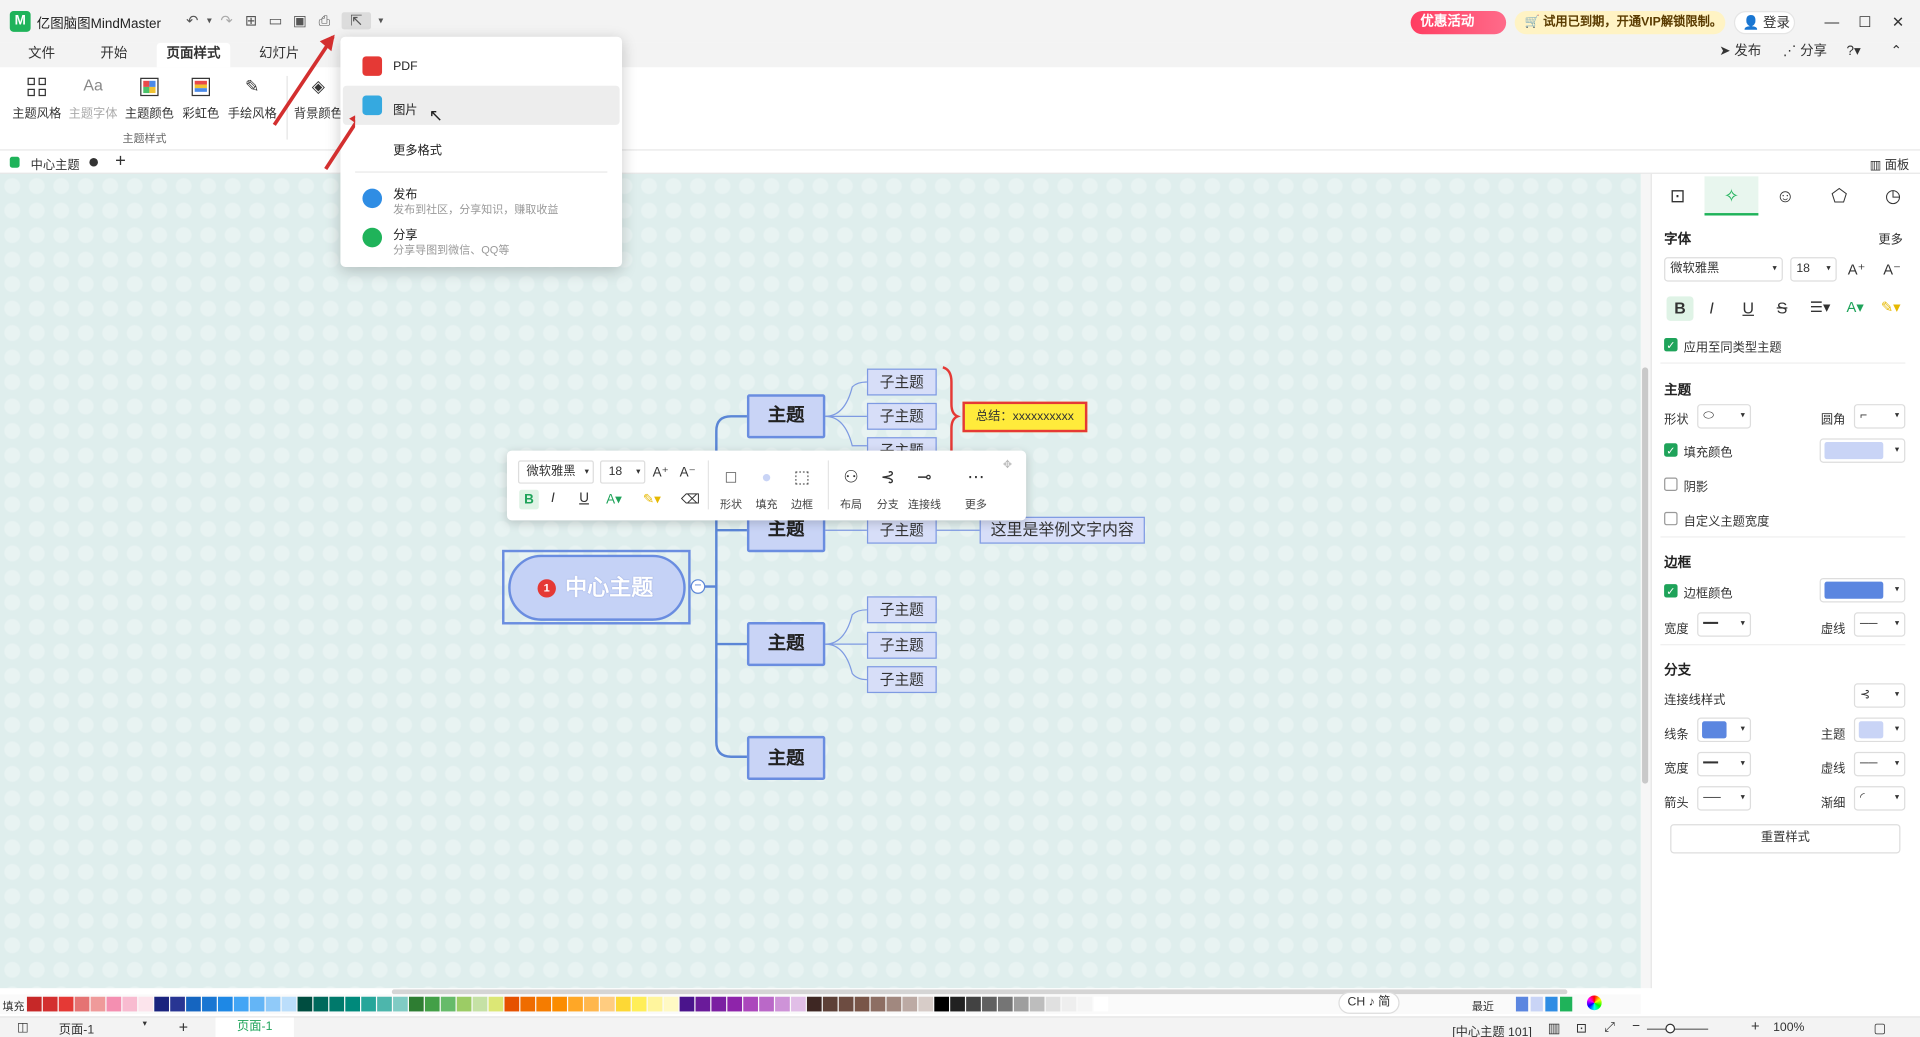 This screenshot has height=1037, width=1920. Describe the element at coordinates (1609, 1028) in the screenshot. I see `fullscreen-icon: ⤢` at that location.